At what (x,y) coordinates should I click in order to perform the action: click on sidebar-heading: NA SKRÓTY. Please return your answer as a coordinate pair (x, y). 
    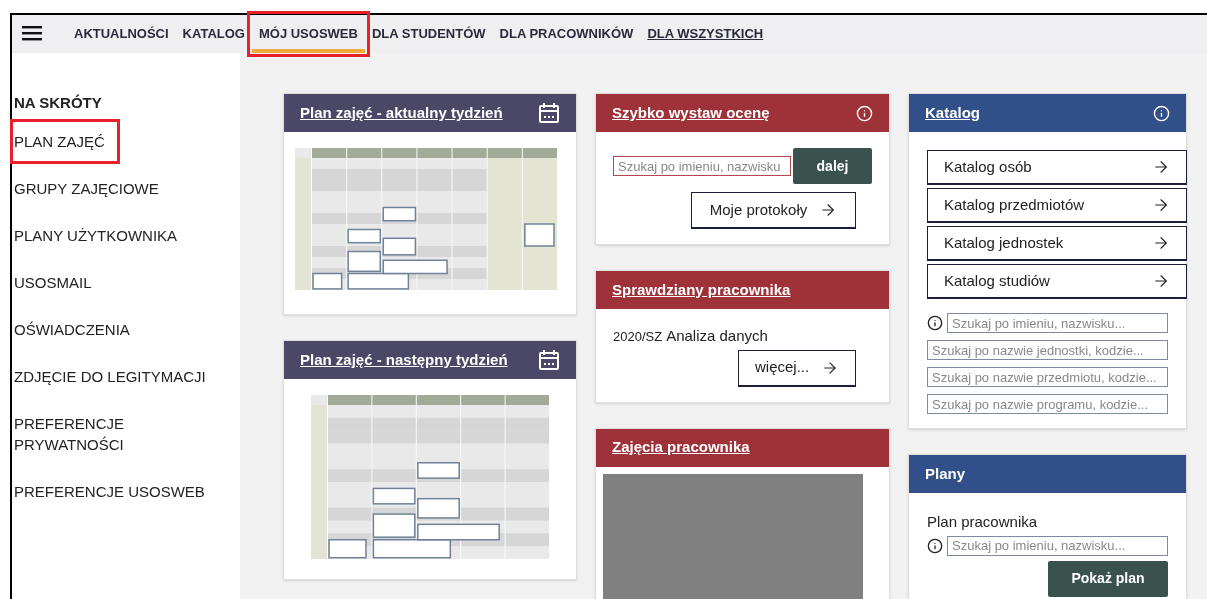
    Looking at the image, I should click on (58, 103).